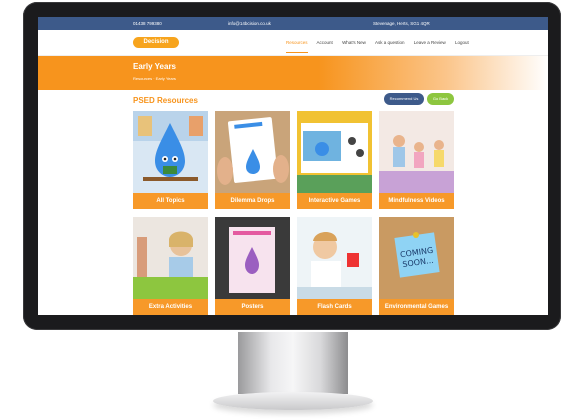 This screenshot has width=569, height=420. I want to click on dilemma-card-icon, so click(252, 152).